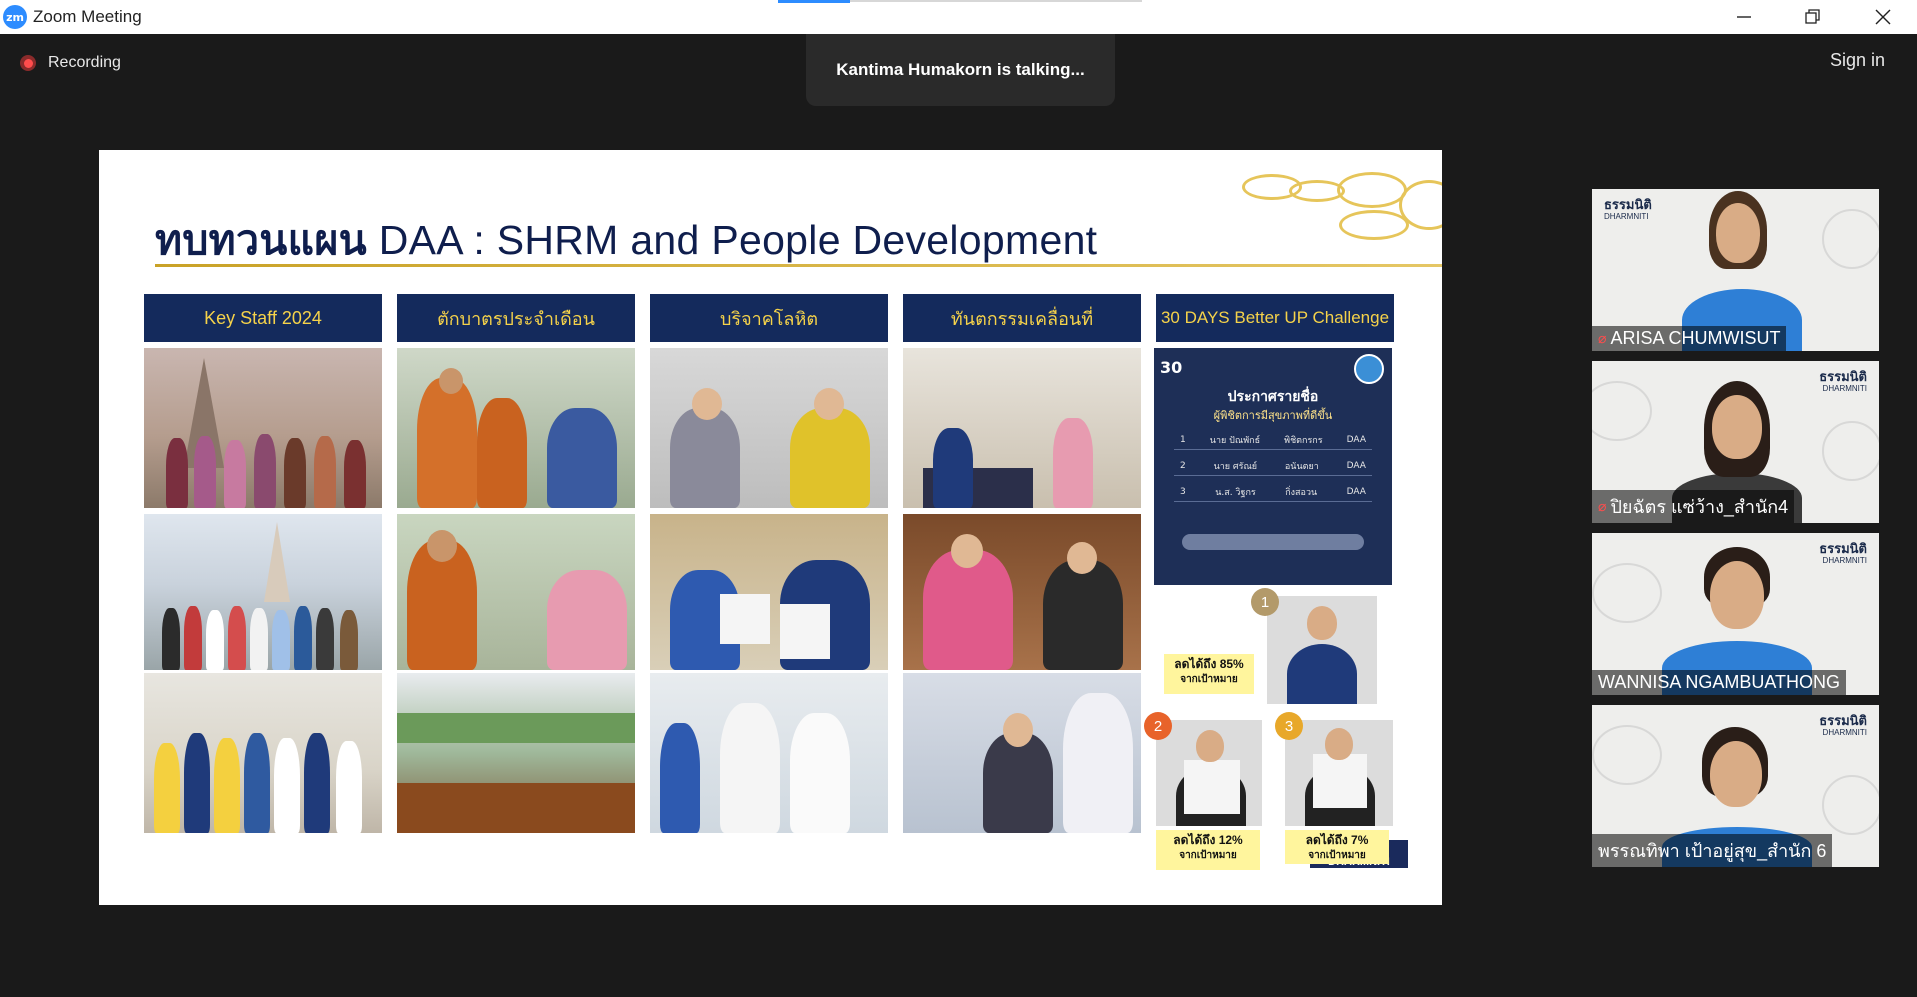 The image size is (1917, 997). I want to click on poster-row: 1 นาย ปัณพักธ์ พิชิตกรกร DAA, so click(1273, 440).